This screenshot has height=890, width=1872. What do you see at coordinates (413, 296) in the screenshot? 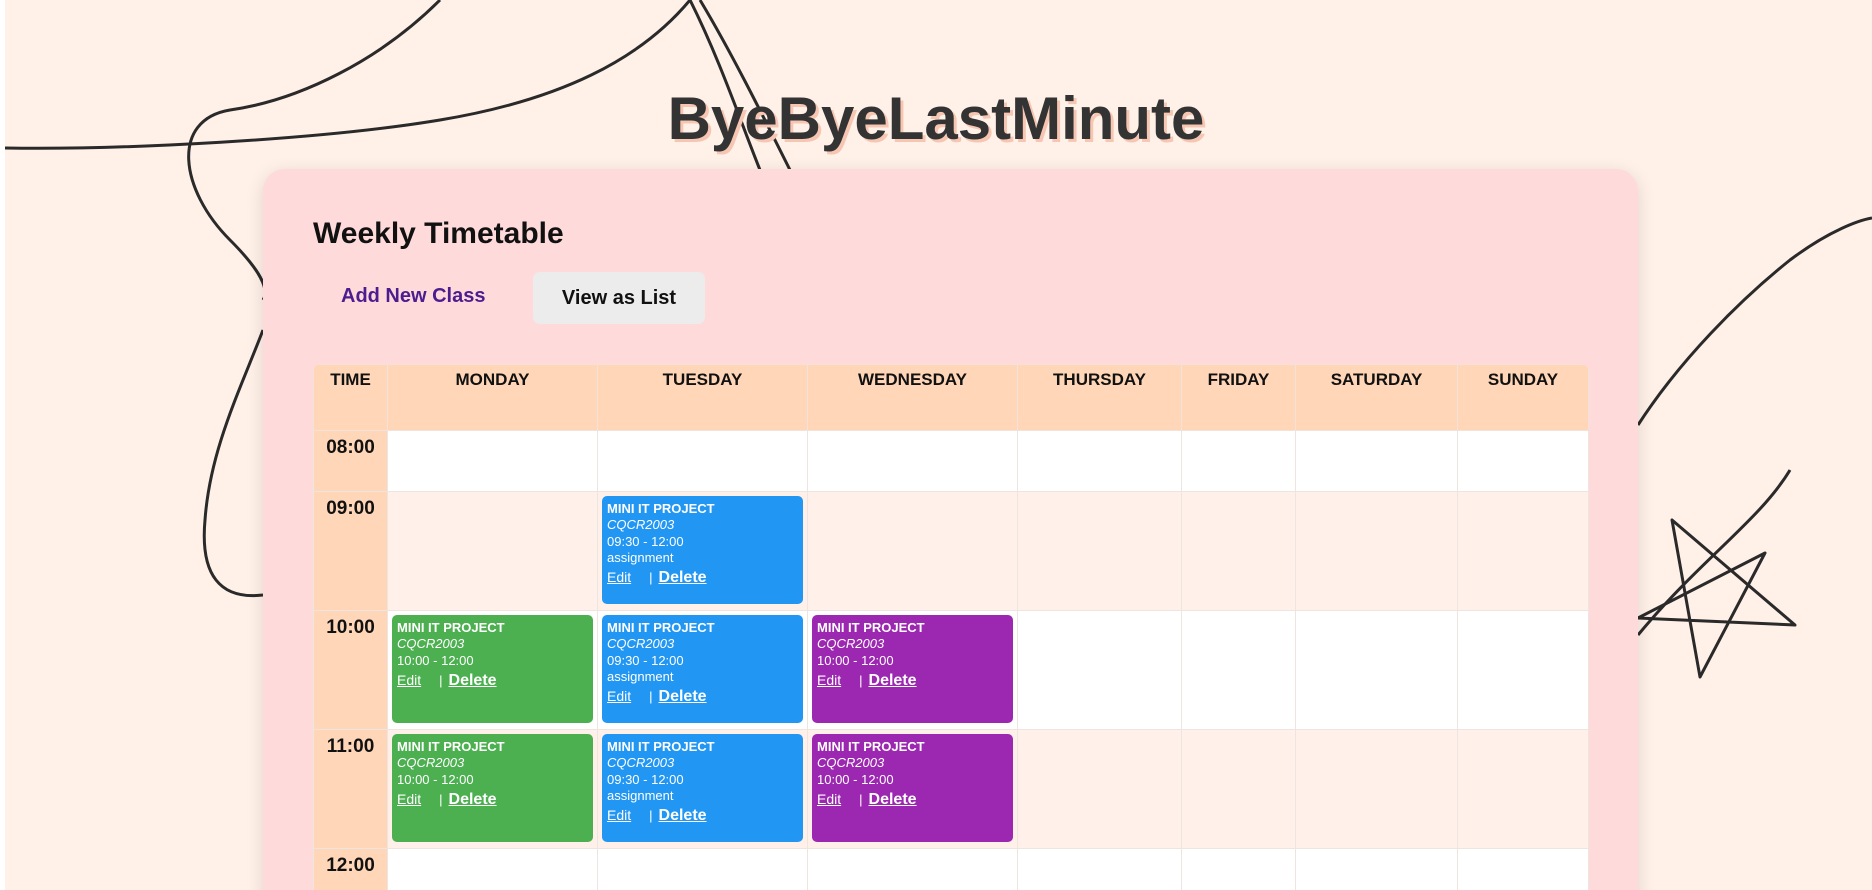
I see `add-new-class-link: Add New Class` at bounding box center [413, 296].